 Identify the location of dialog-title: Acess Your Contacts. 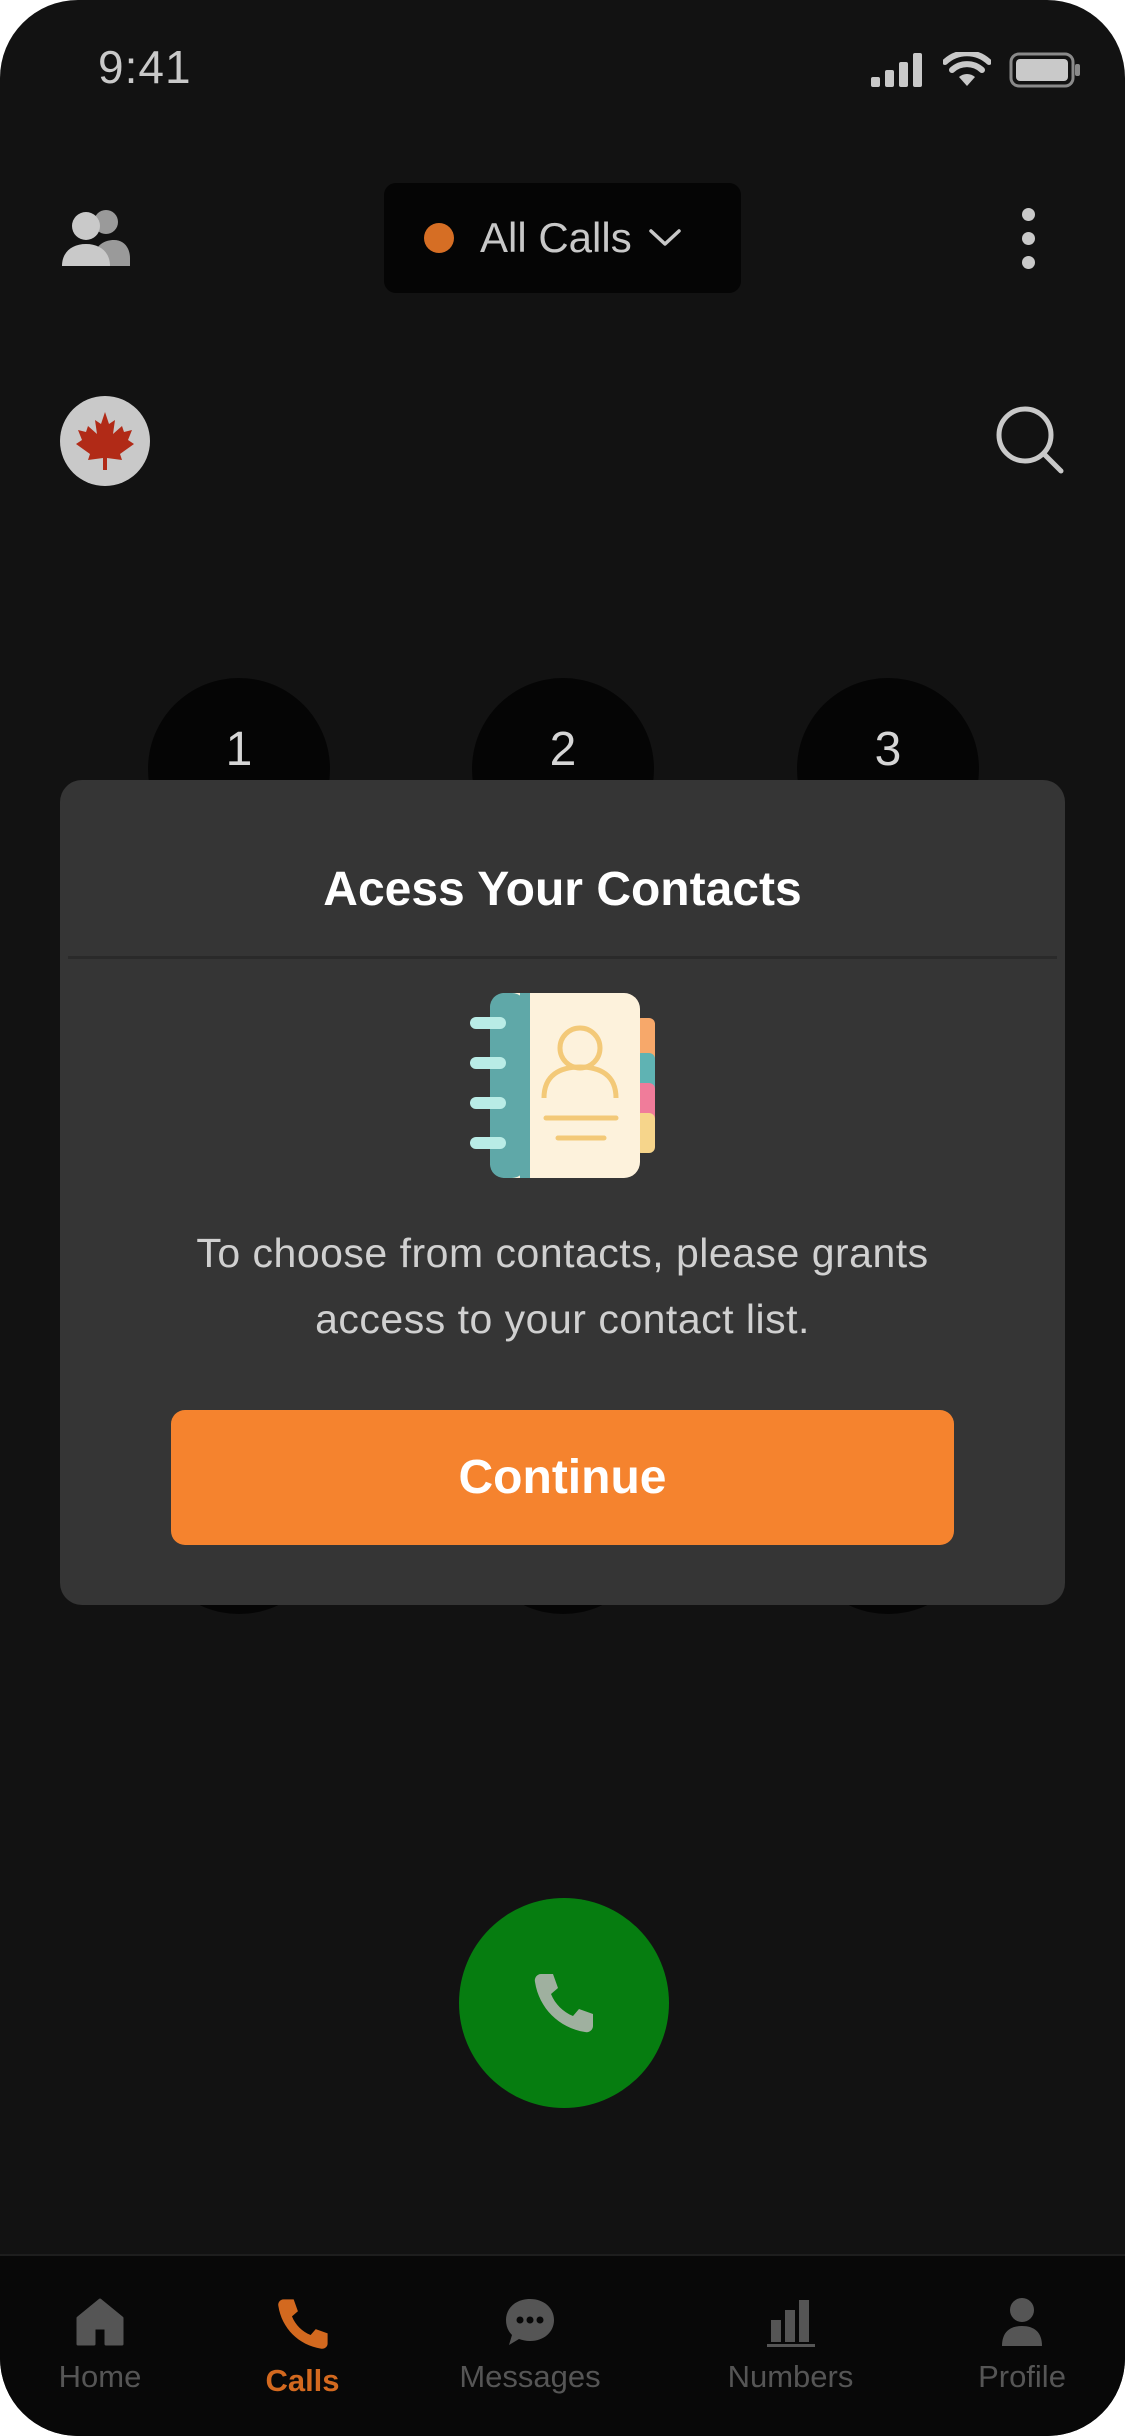
(562, 889).